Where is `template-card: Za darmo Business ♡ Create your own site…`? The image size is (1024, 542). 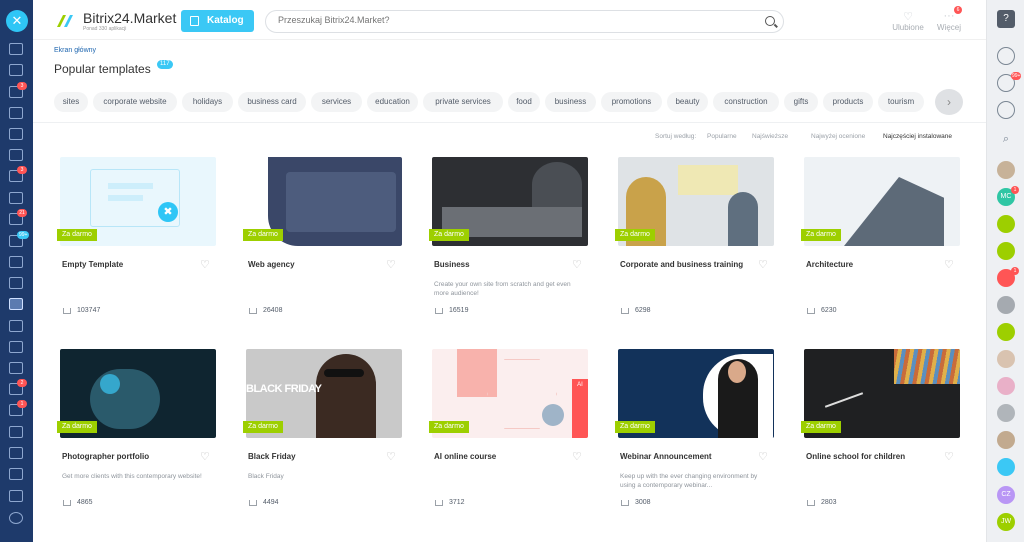
template-card: Za darmo Business ♡ Create your own site… is located at coordinates (508, 247).